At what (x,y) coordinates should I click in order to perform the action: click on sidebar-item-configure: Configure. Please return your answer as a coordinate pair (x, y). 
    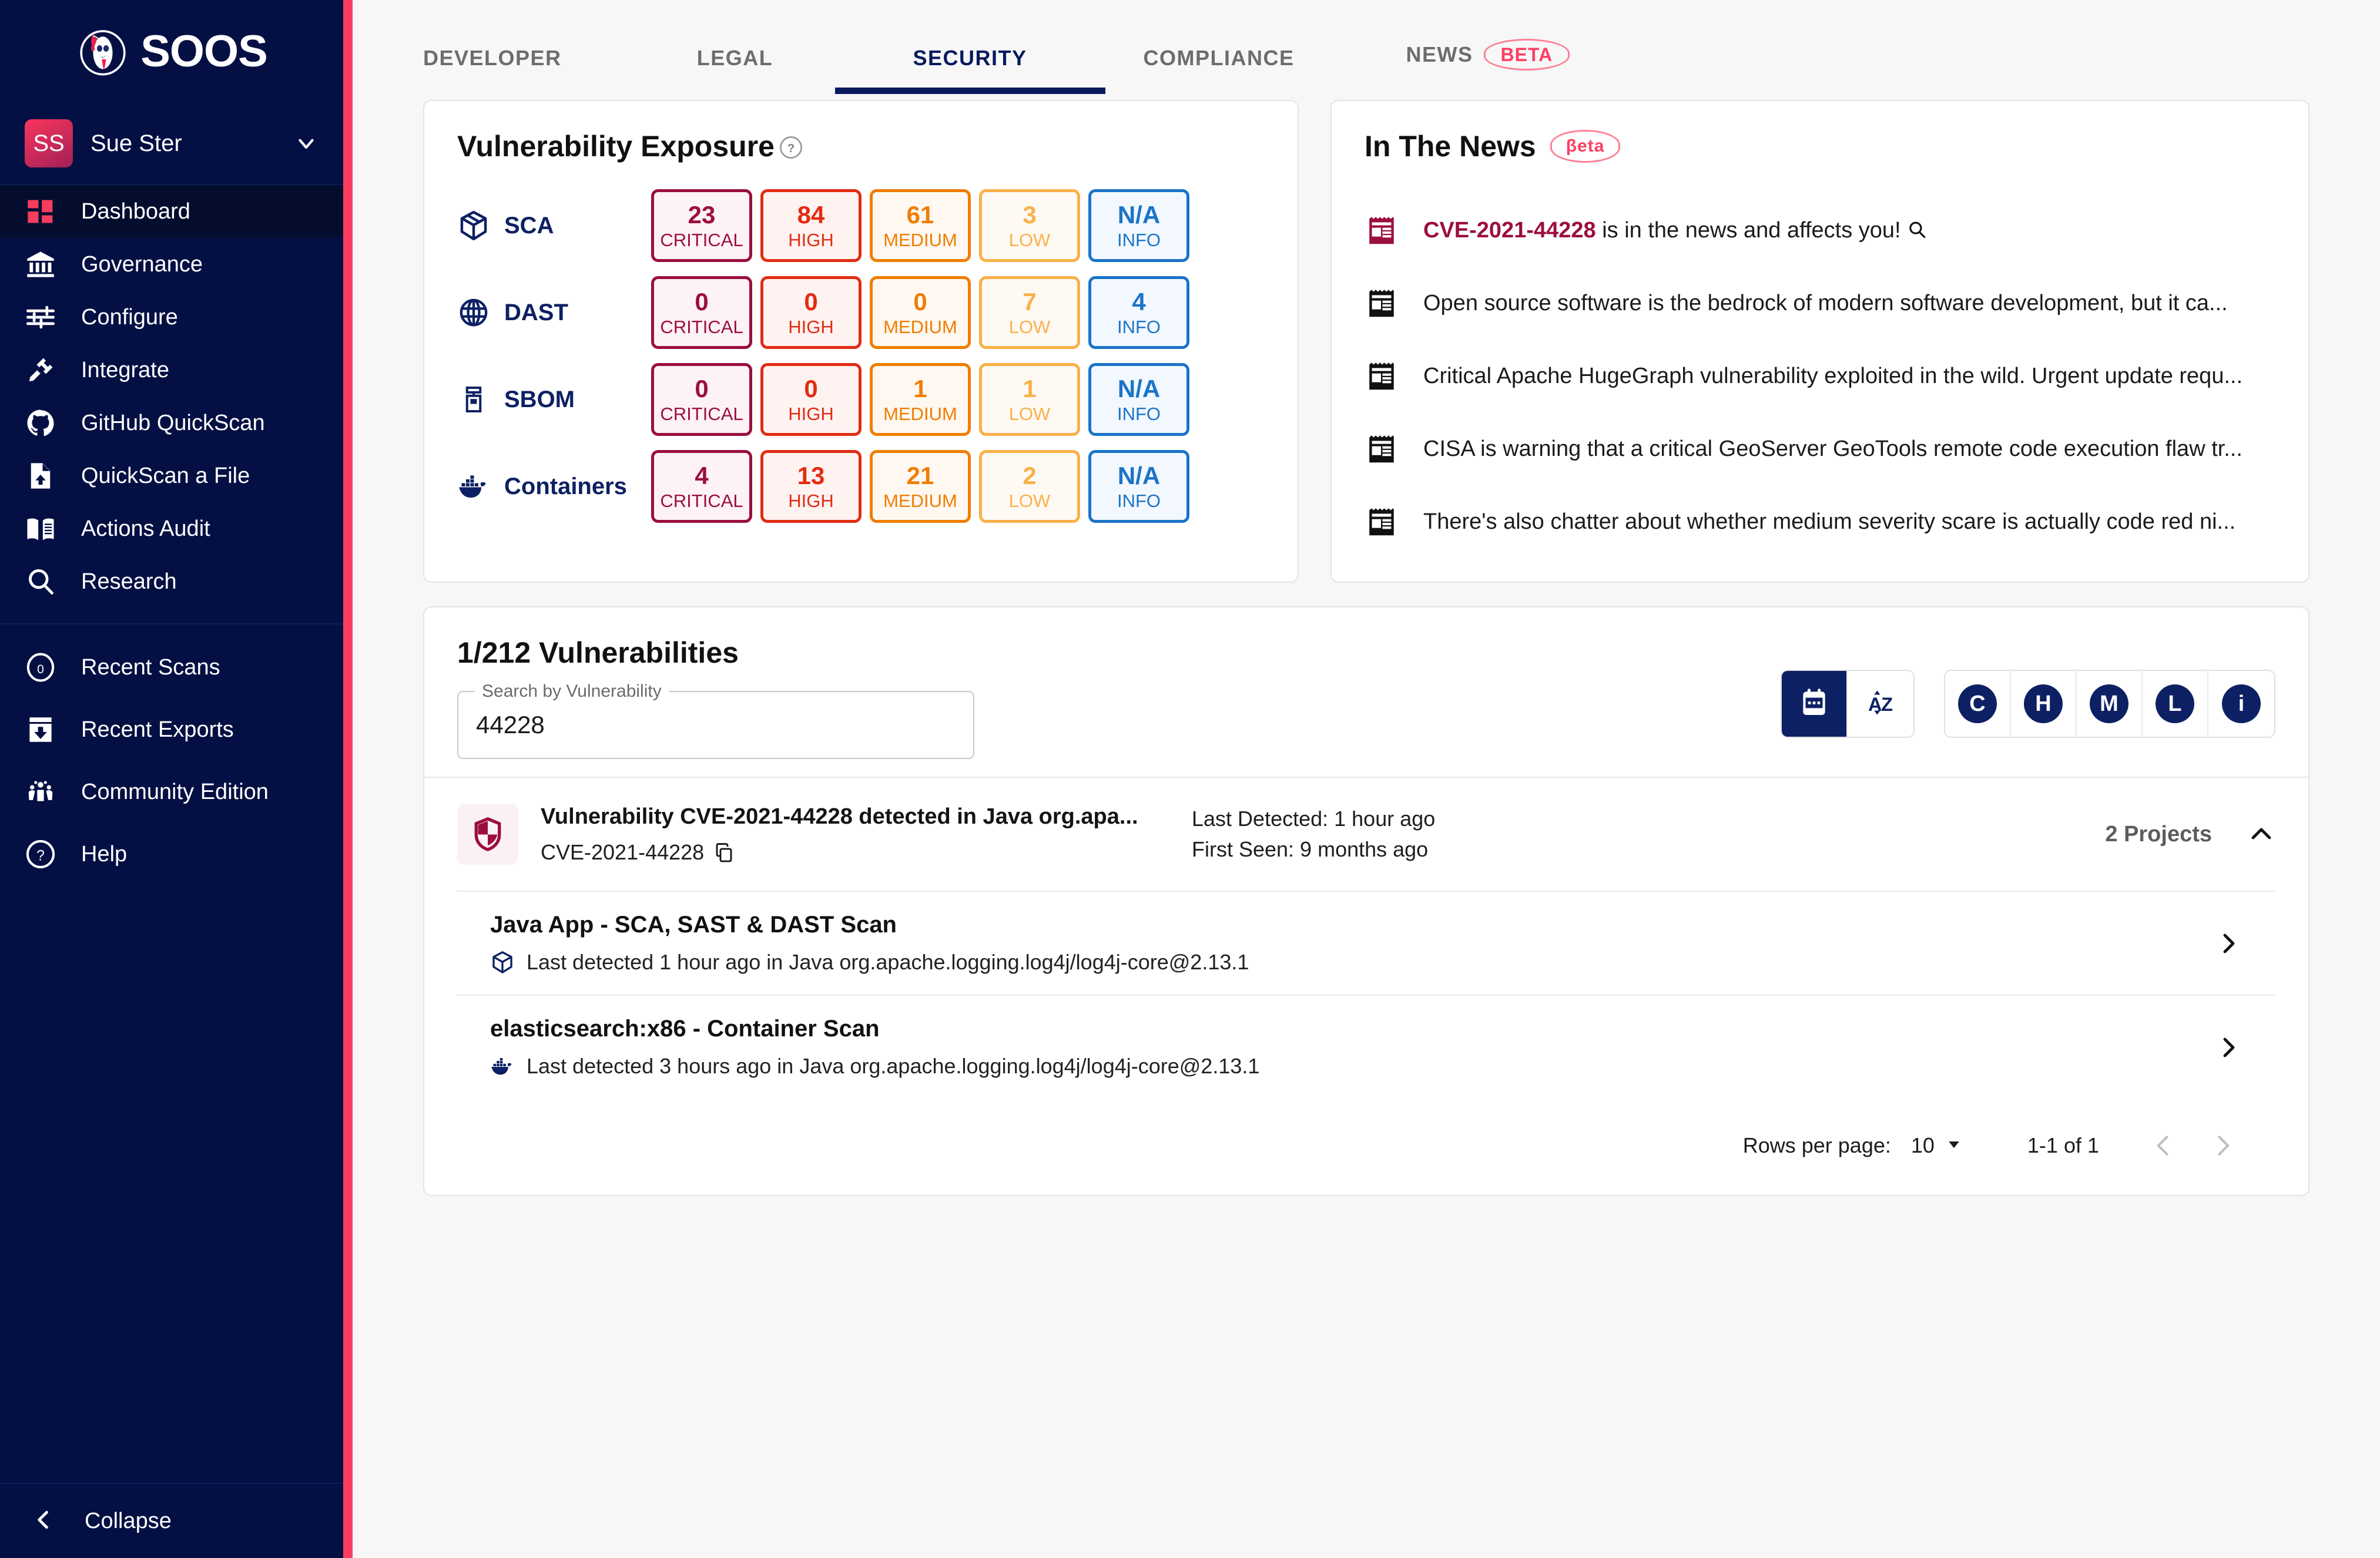
    Looking at the image, I should click on (171, 317).